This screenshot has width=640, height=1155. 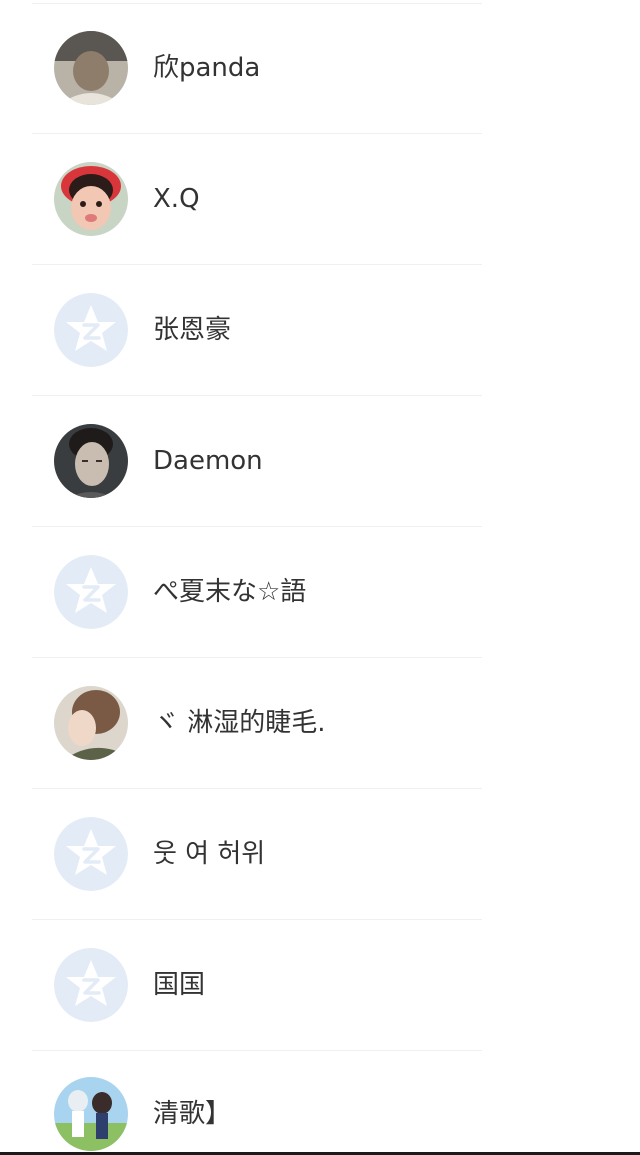 What do you see at coordinates (320, 985) in the screenshot?
I see `contact-row: 国国` at bounding box center [320, 985].